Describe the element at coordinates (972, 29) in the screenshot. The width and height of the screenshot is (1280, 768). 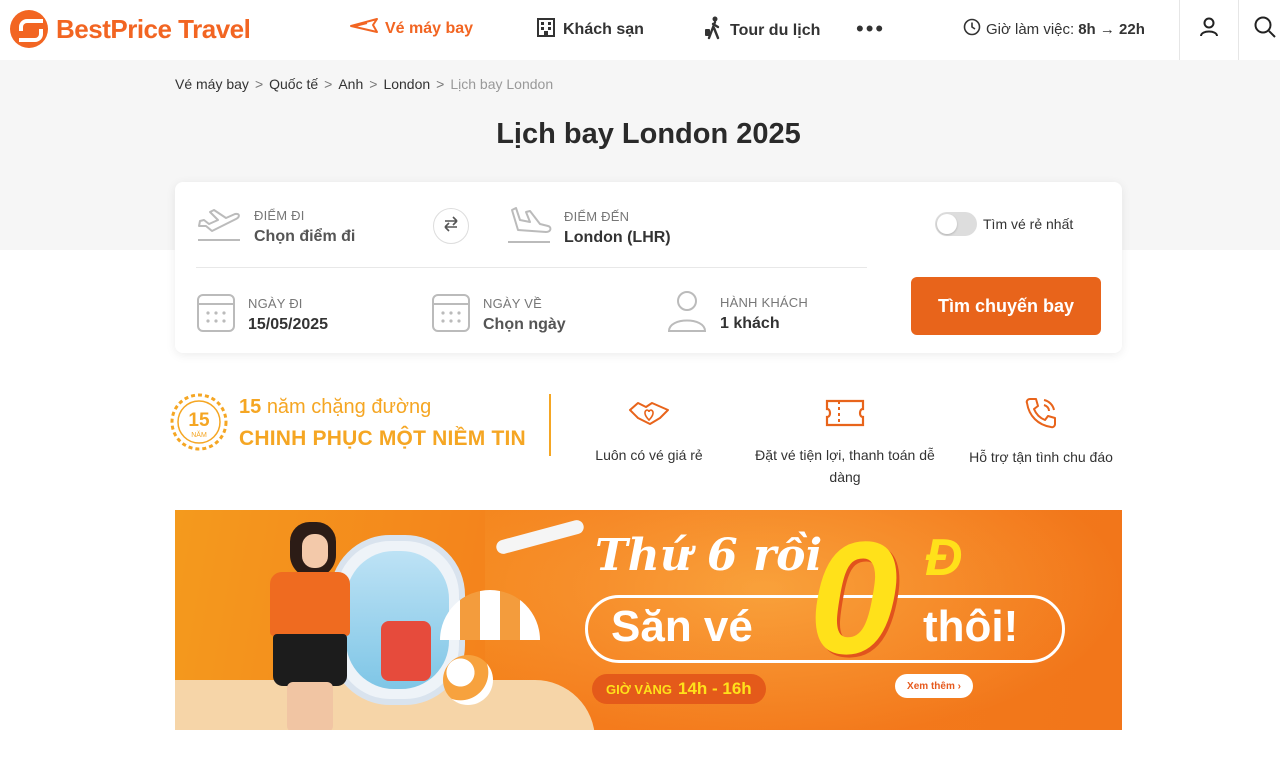
I see `clock-icon` at that location.